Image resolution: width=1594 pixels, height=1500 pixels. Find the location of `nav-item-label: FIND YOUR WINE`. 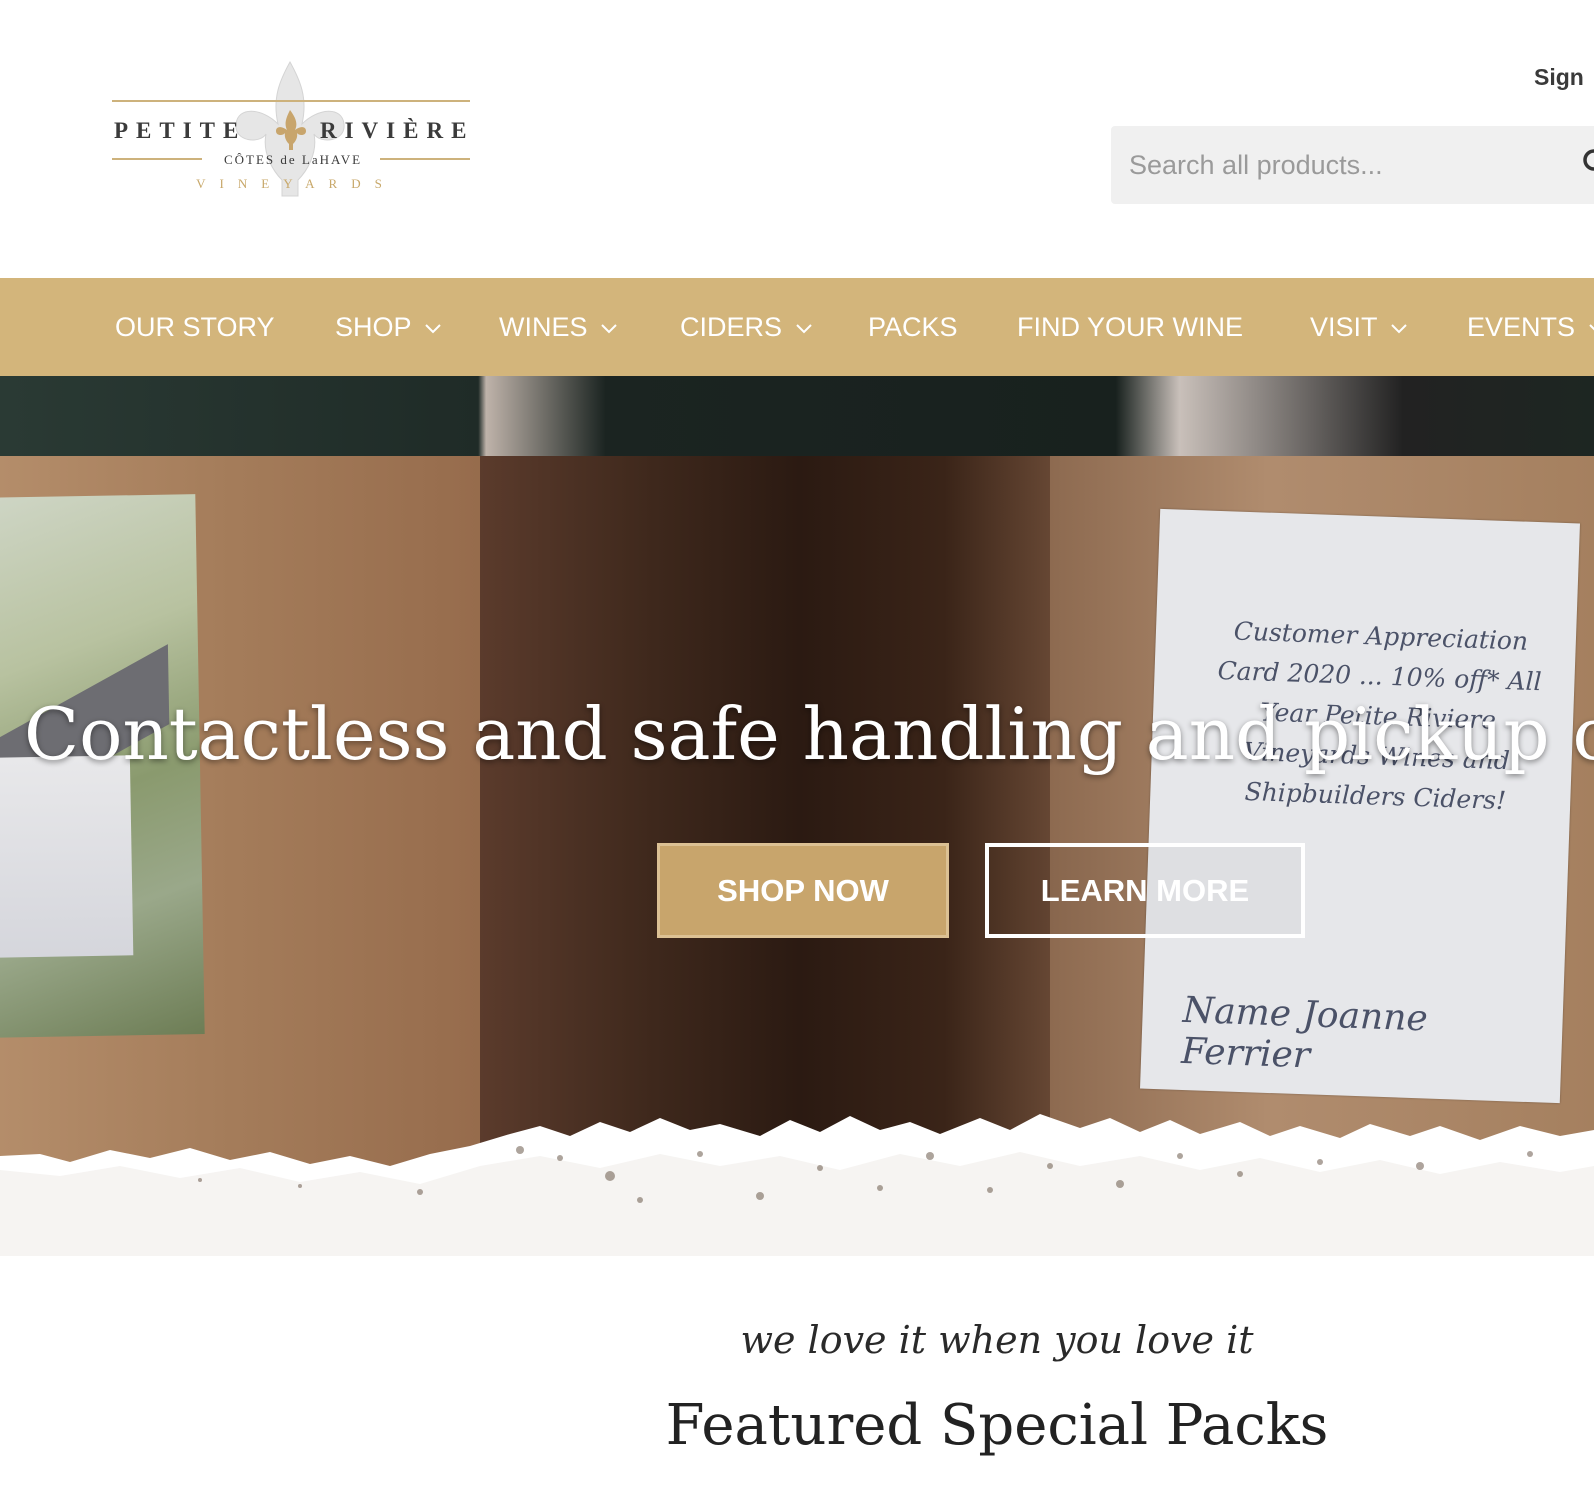

nav-item-label: FIND YOUR WINE is located at coordinates (1130, 327).